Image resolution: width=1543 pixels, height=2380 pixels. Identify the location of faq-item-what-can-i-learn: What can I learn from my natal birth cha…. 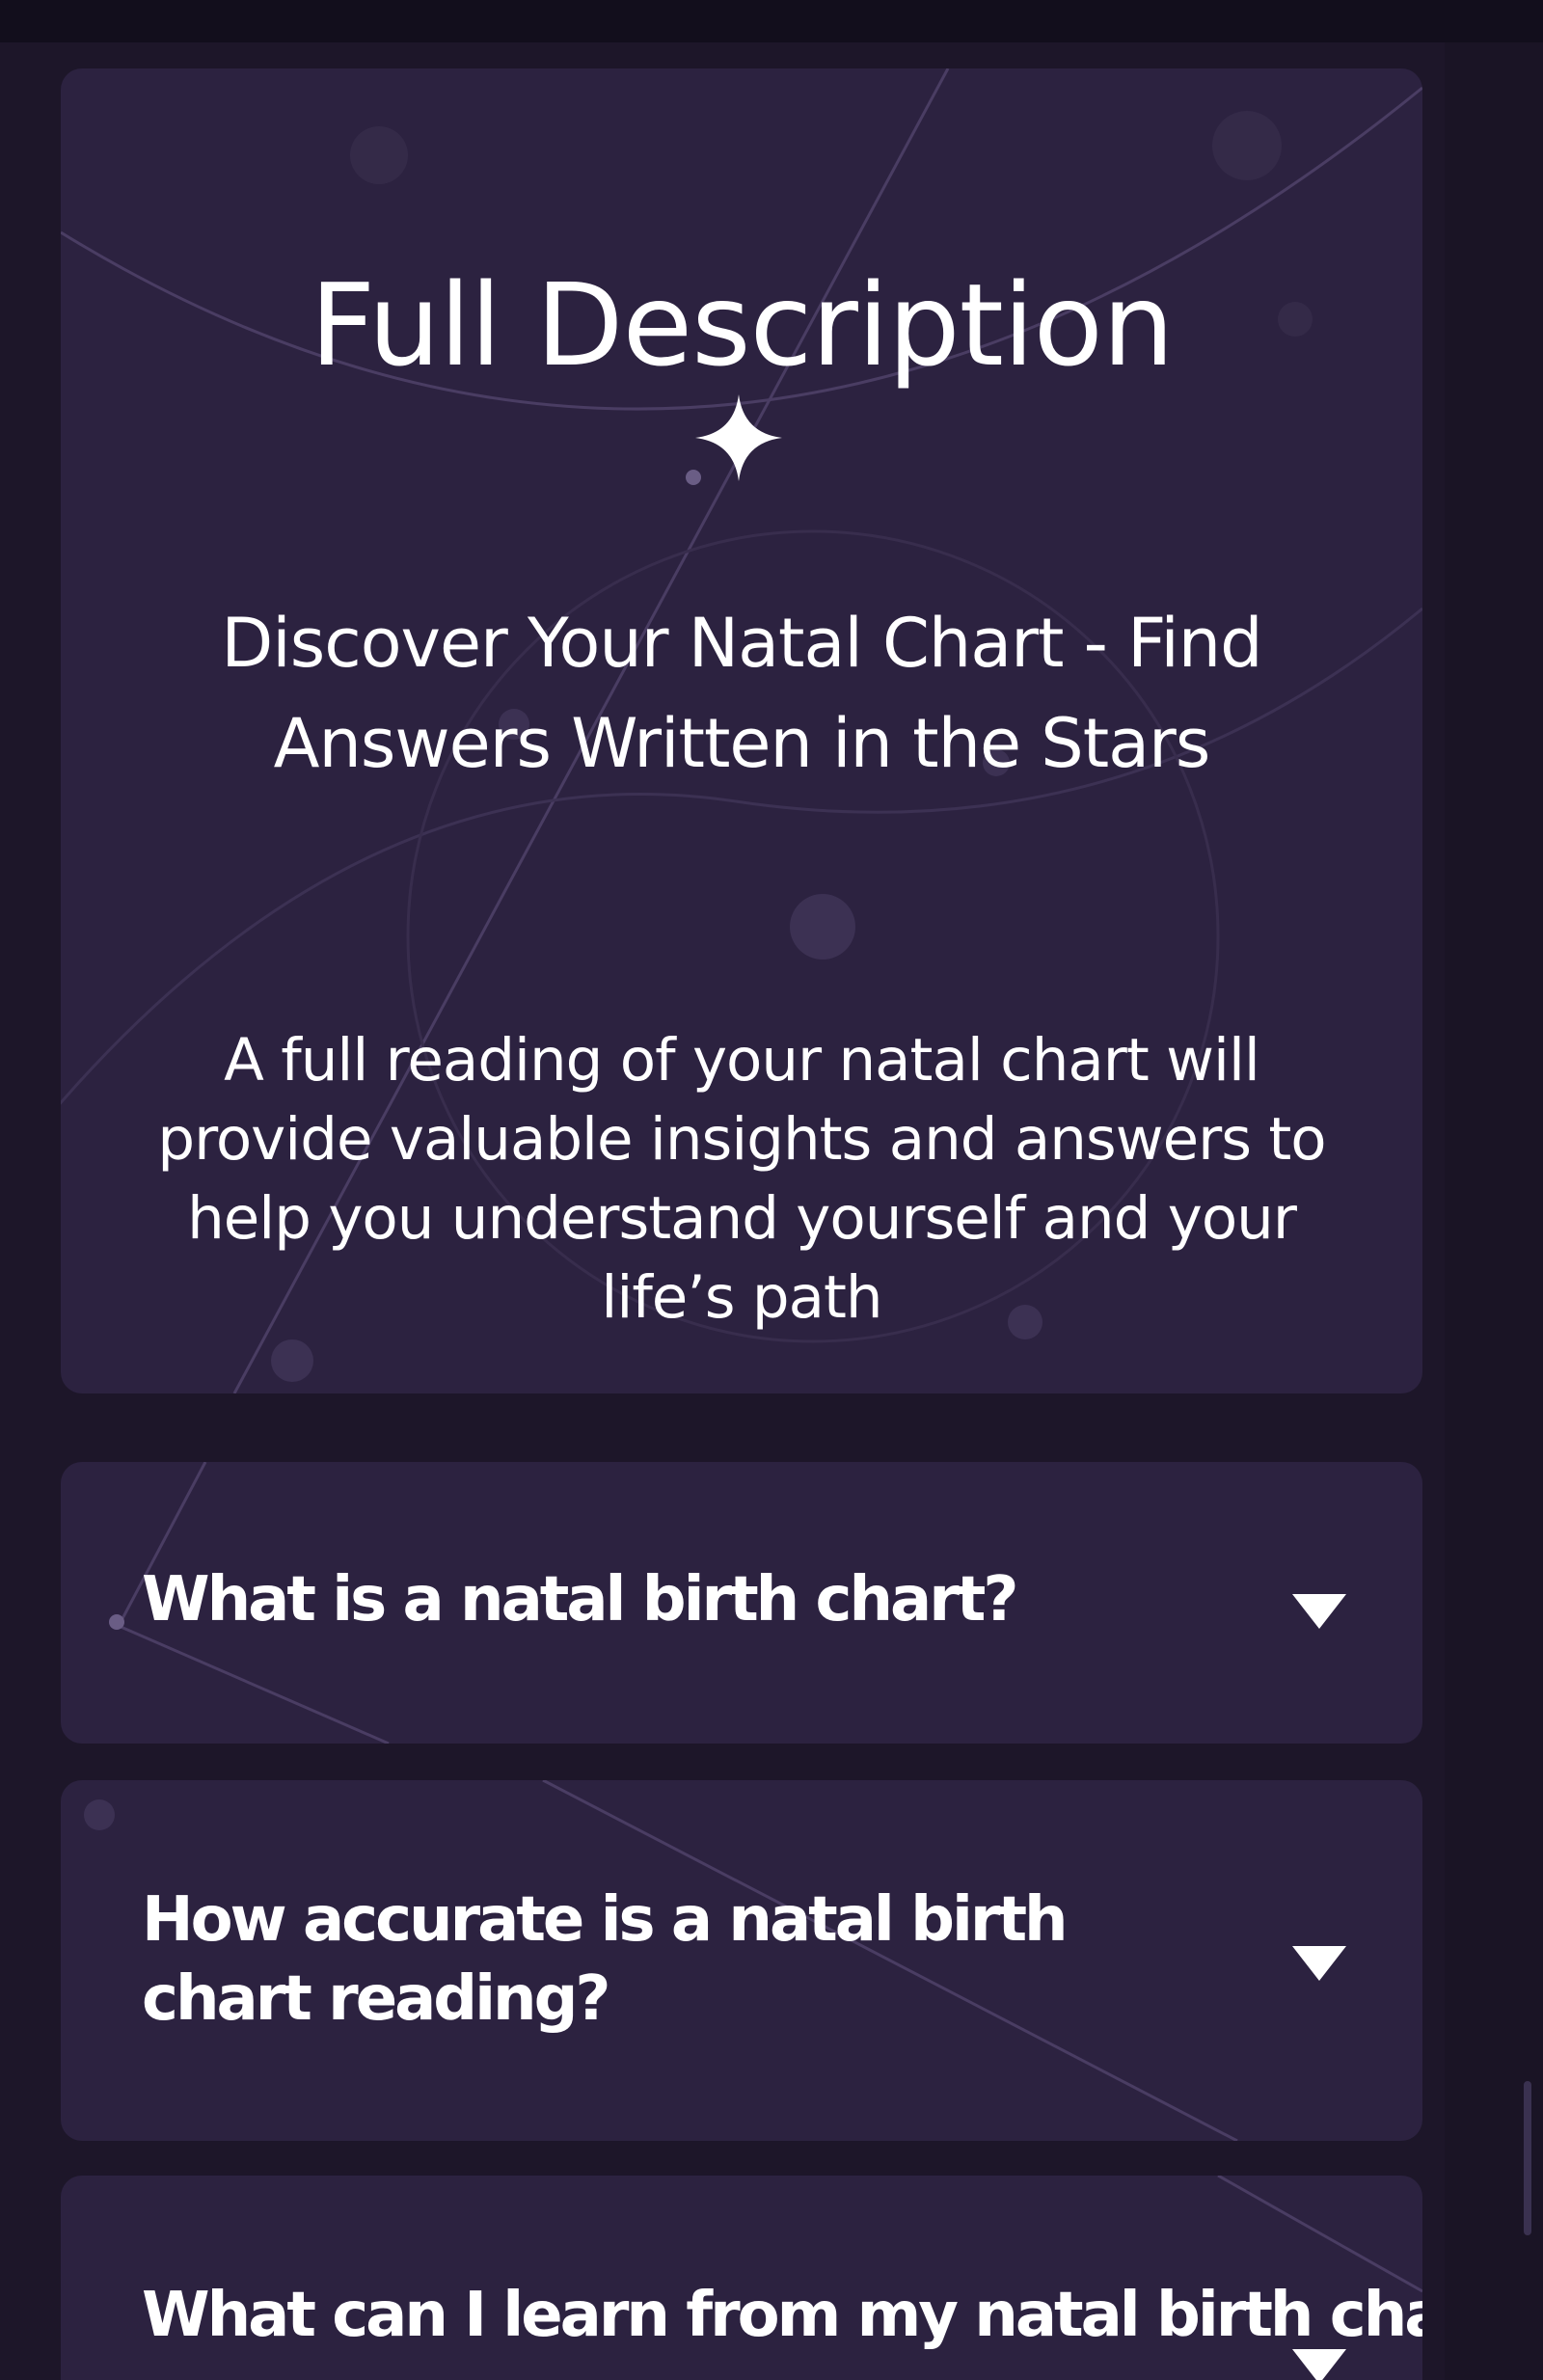
(741, 2278).